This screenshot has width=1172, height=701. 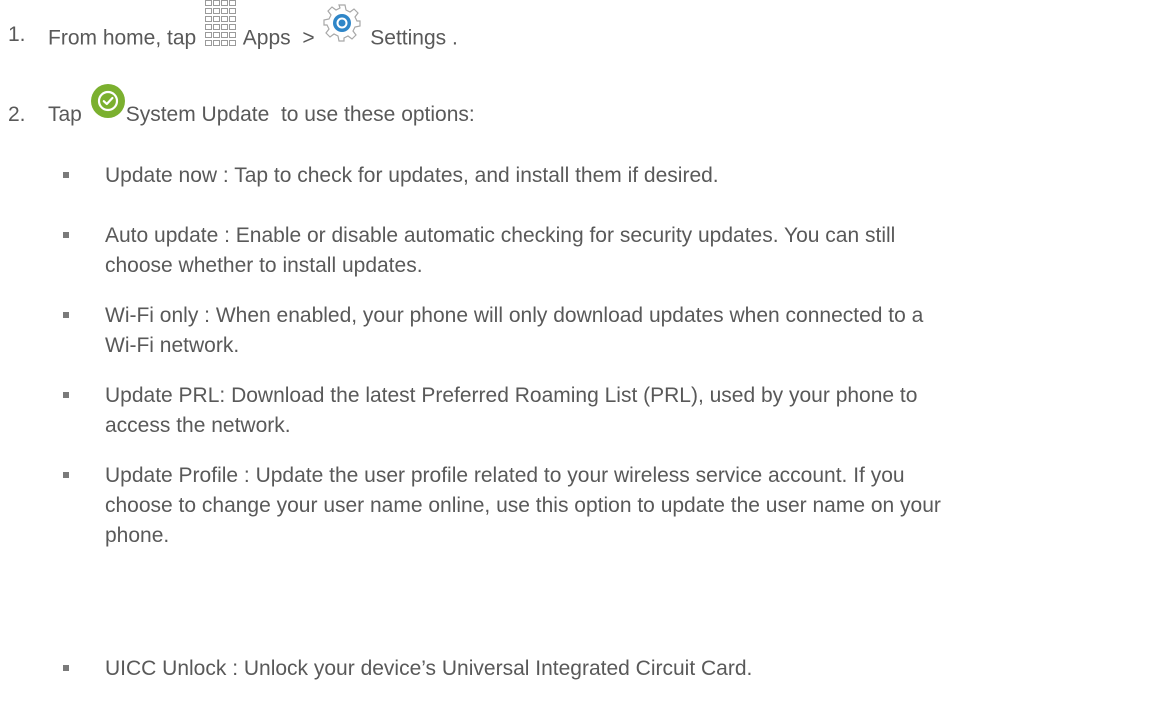 What do you see at coordinates (266, 38) in the screenshot?
I see `apps-label: Apps` at bounding box center [266, 38].